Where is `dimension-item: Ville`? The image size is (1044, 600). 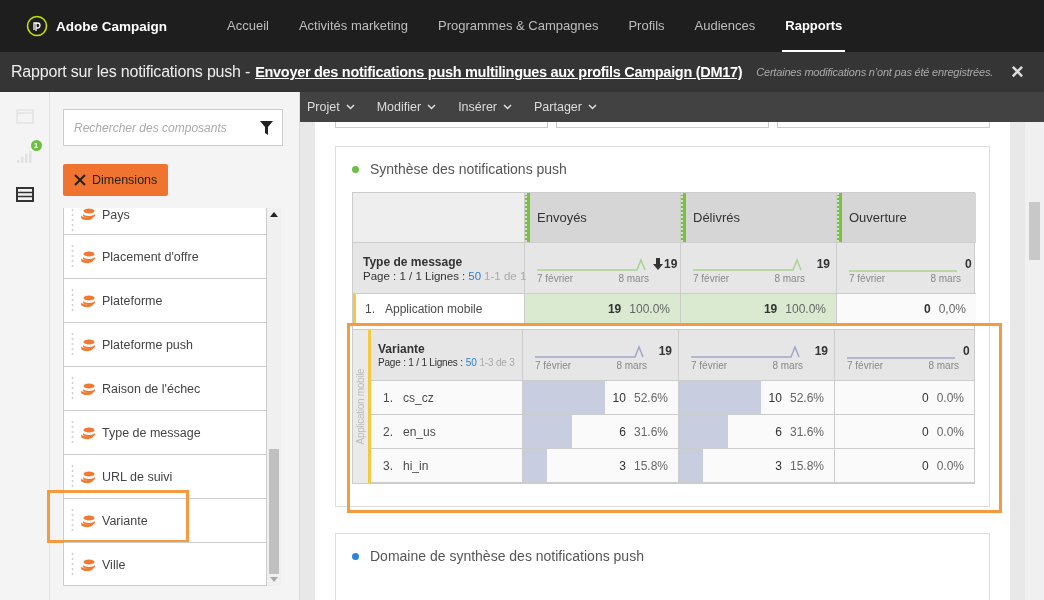 dimension-item: Ville is located at coordinates (165, 564).